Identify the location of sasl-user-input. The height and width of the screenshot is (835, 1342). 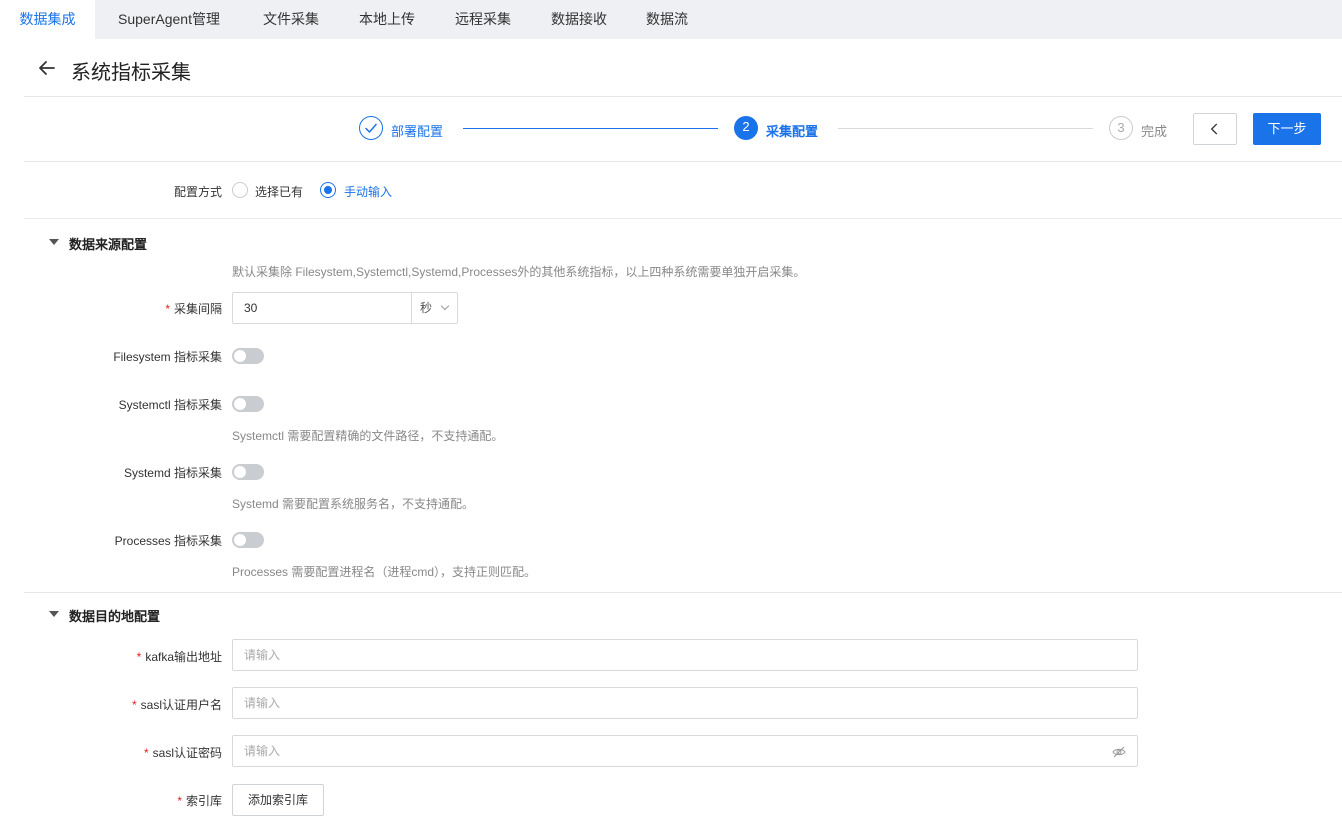
(685, 703).